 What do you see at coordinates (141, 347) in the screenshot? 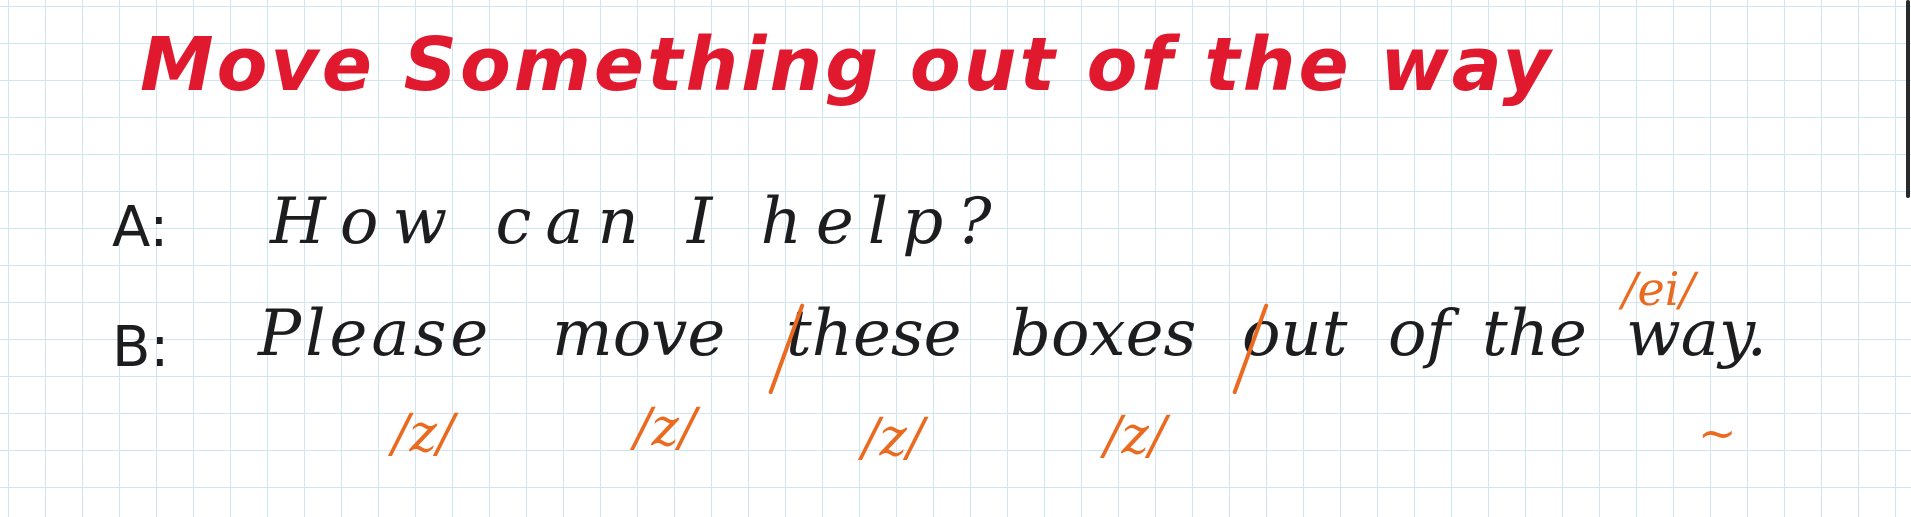
I see `speaker-b-label: B:` at bounding box center [141, 347].